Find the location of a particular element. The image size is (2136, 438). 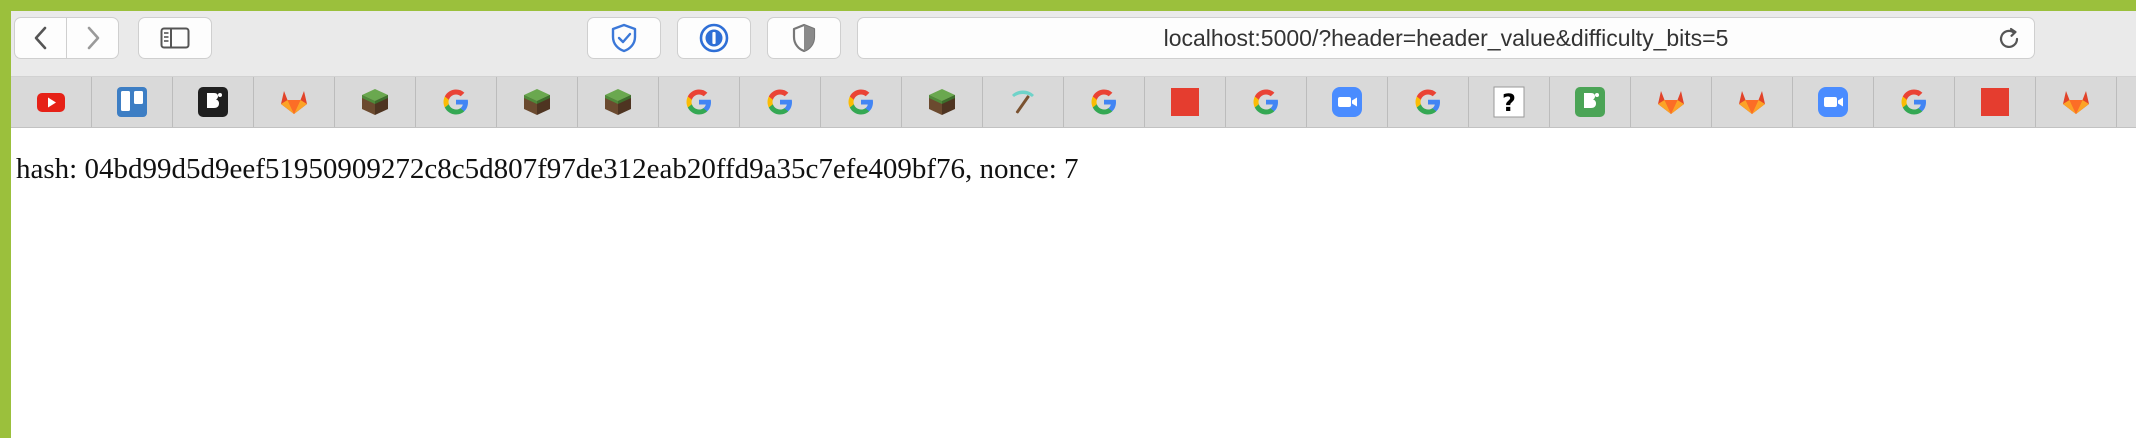

favorites-bar: ? is located at coordinates (1073, 102).